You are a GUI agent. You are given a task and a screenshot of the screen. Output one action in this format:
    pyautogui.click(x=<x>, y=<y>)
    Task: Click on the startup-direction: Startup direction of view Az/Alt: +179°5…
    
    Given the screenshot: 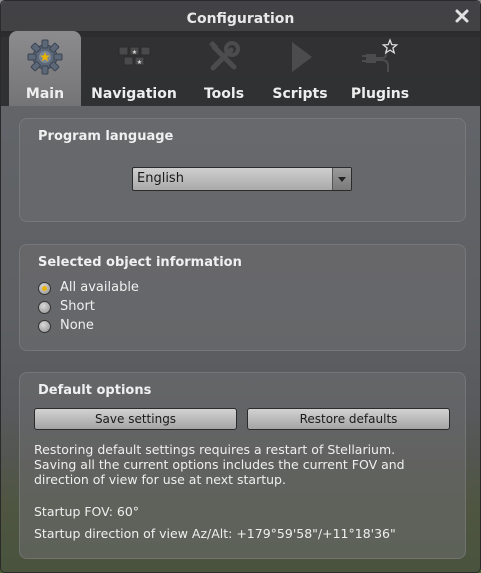 What is the action you would take?
    pyautogui.click(x=215, y=533)
    